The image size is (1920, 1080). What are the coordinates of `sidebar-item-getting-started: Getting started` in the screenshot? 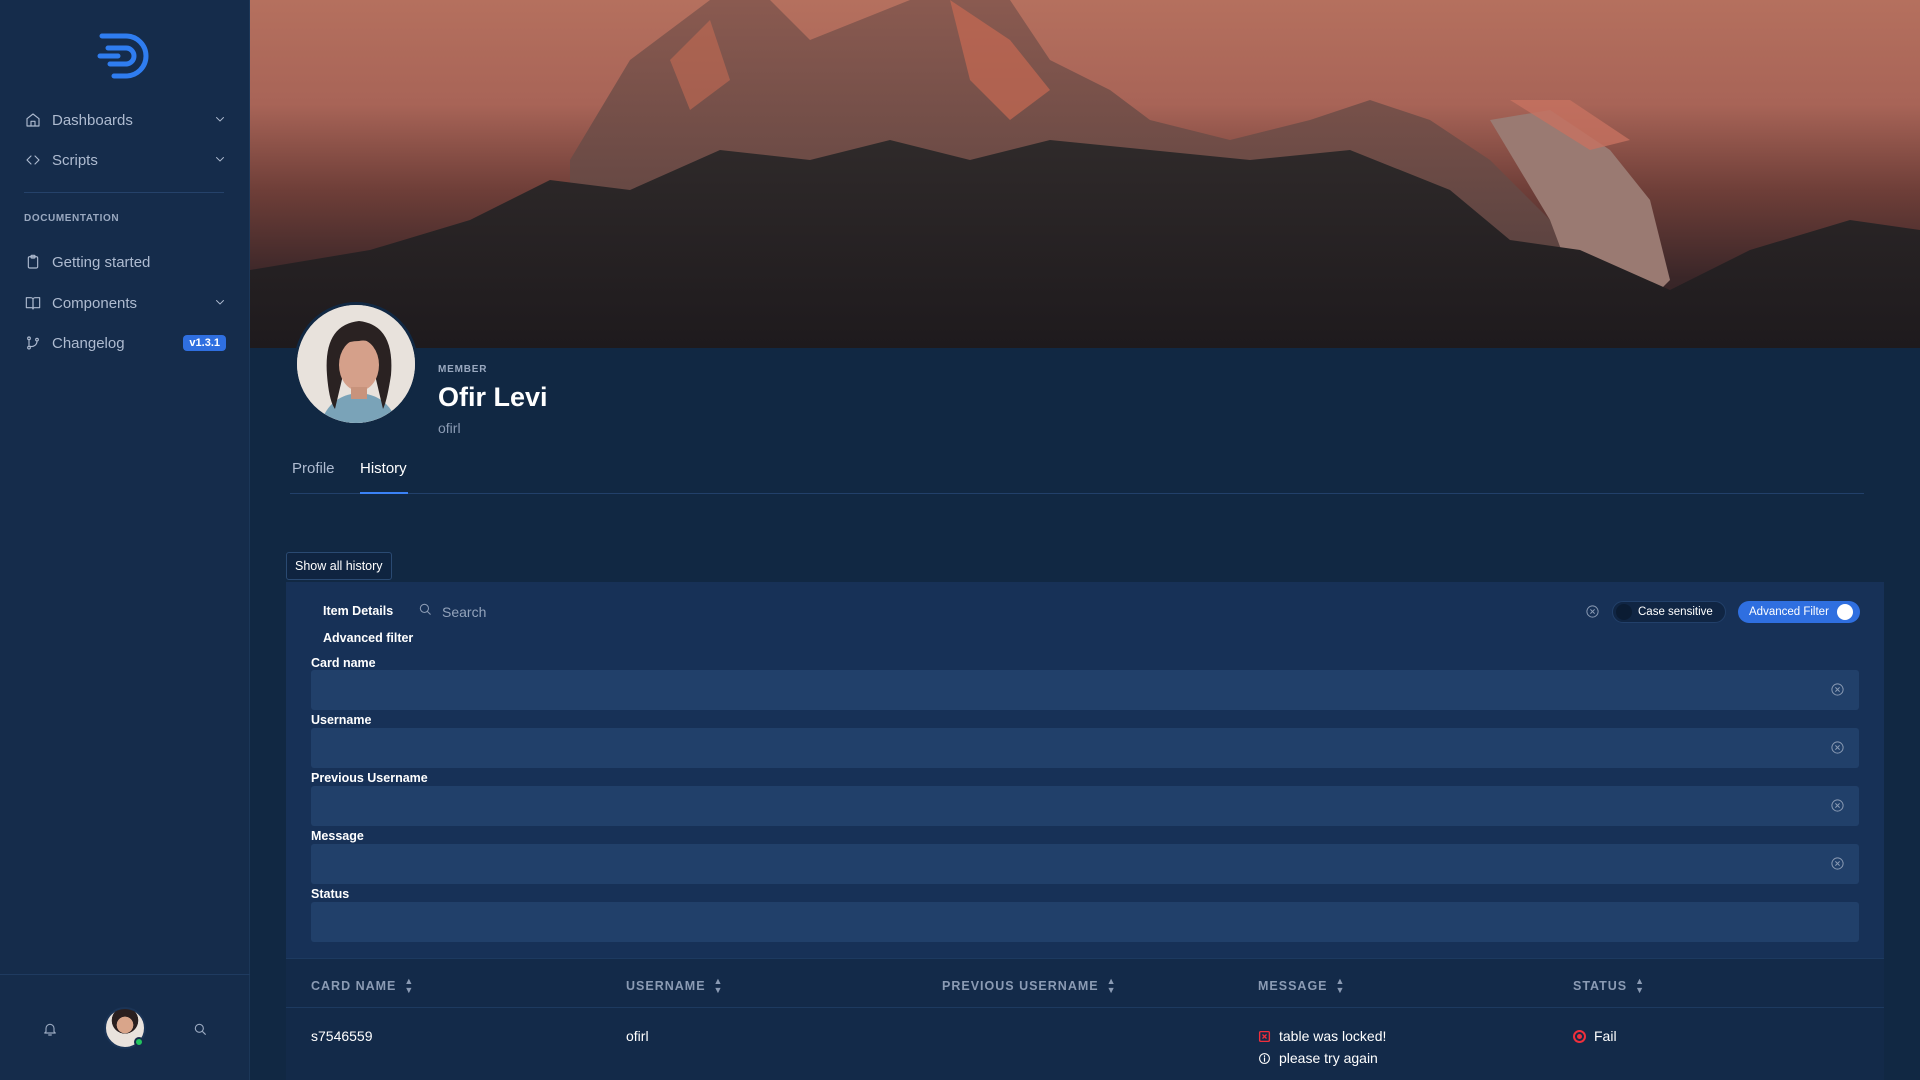 It's located at (125, 262).